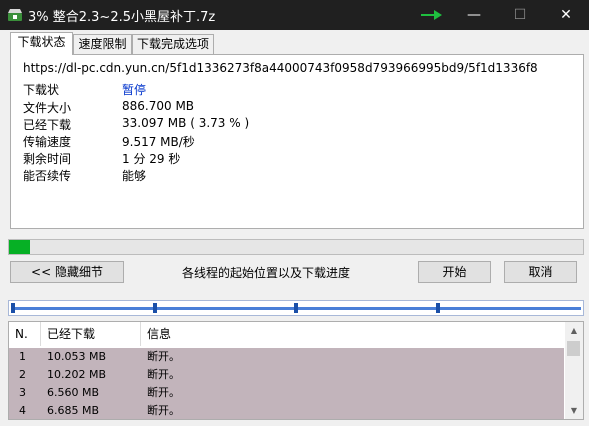 Image resolution: width=589 pixels, height=426 pixels. What do you see at coordinates (294, 15) in the screenshot?
I see `title-bar: 3% 整合2.3~2.5小黑屋补丁.7z — ☐ ✕` at bounding box center [294, 15].